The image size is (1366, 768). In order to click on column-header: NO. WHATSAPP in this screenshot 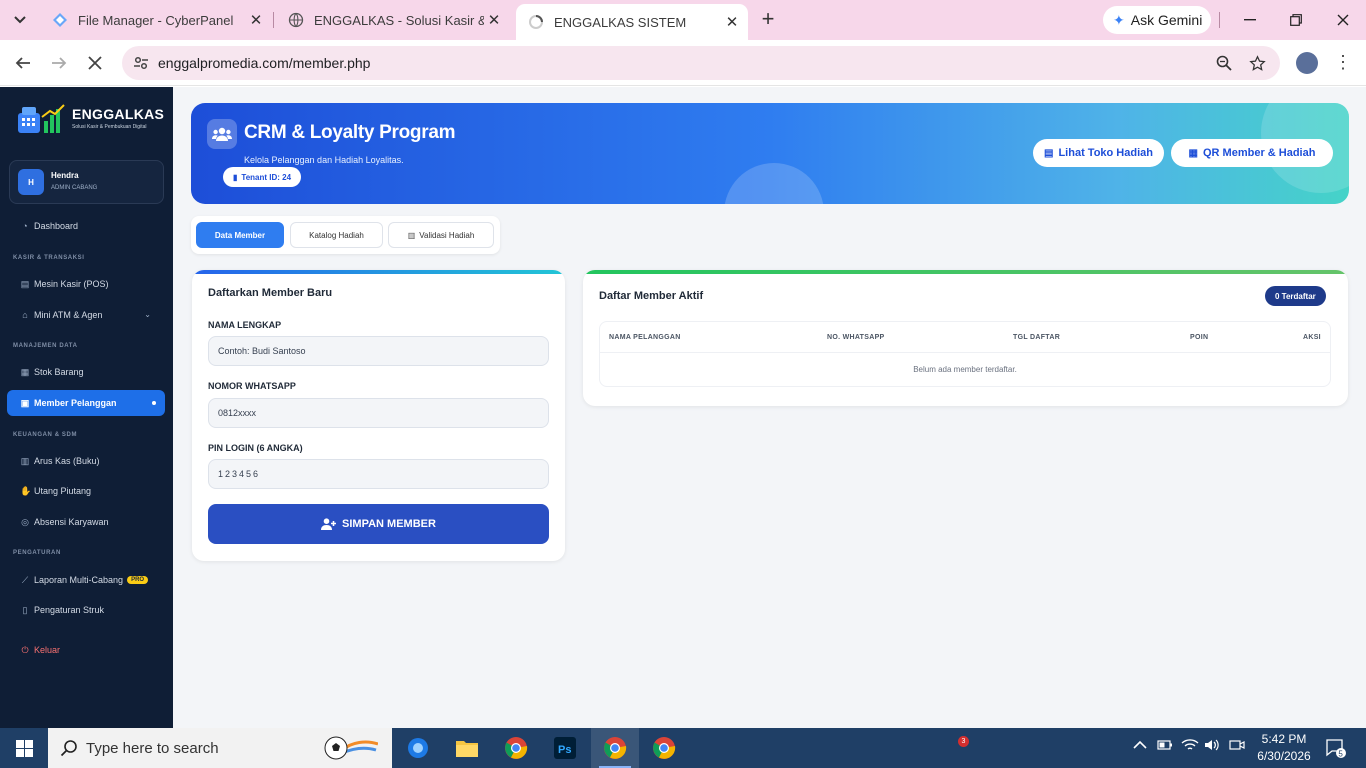, I will do `click(856, 337)`.